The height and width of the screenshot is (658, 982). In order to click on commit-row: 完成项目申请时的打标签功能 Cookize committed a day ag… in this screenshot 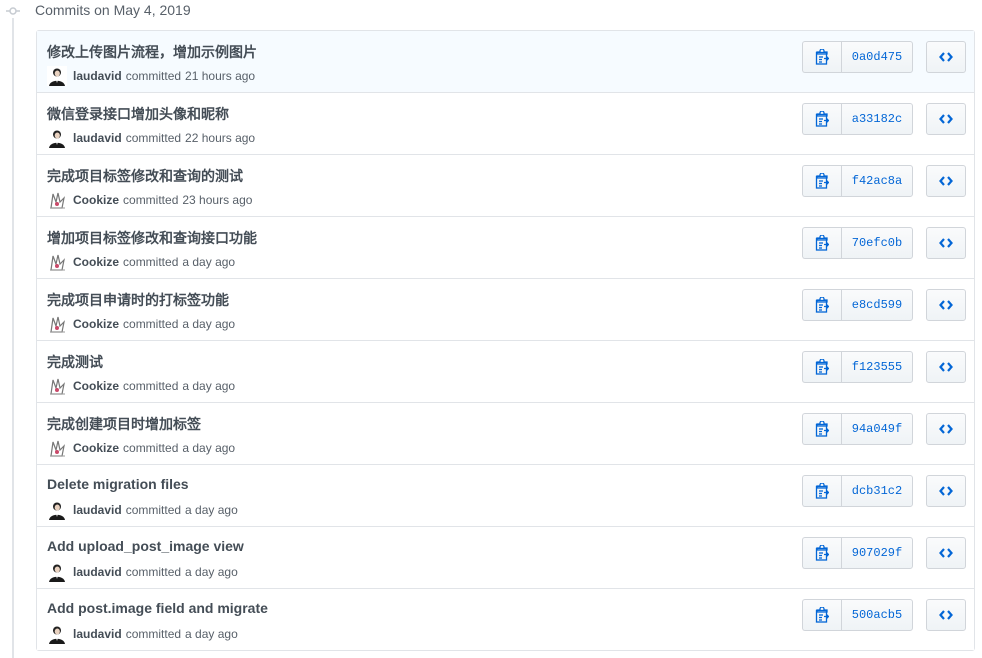, I will do `click(505, 309)`.